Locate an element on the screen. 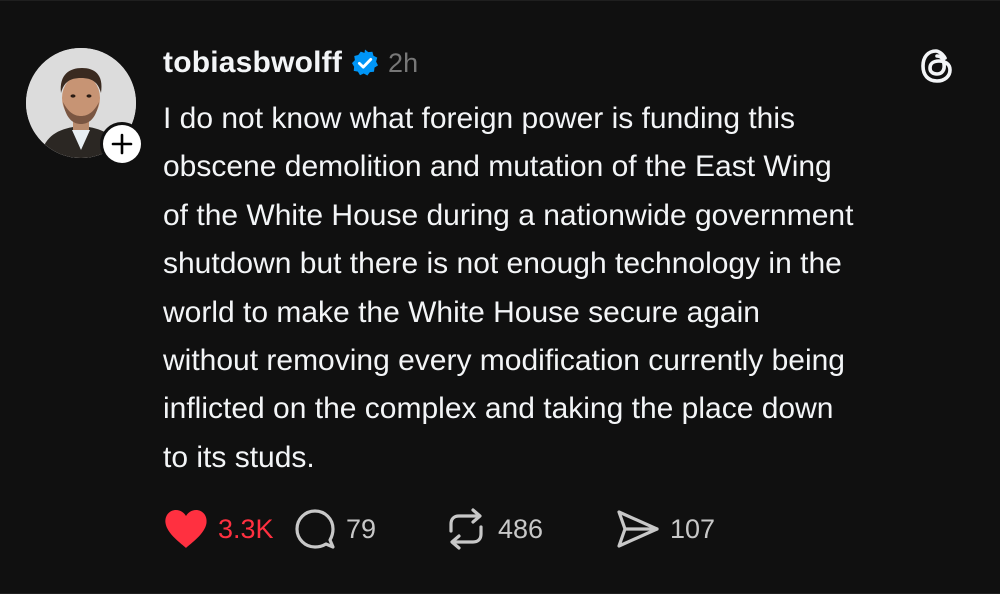 The height and width of the screenshot is (594, 1000). avatar-container is located at coordinates (85, 107).